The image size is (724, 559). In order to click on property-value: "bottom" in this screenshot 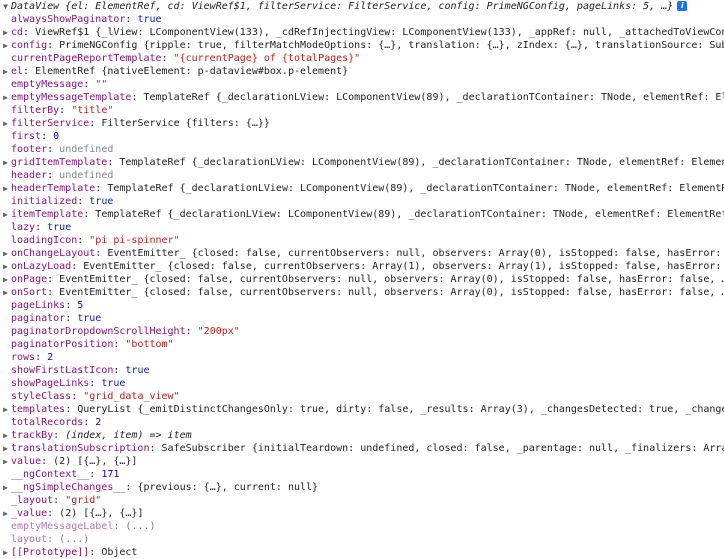, I will do `click(149, 344)`.